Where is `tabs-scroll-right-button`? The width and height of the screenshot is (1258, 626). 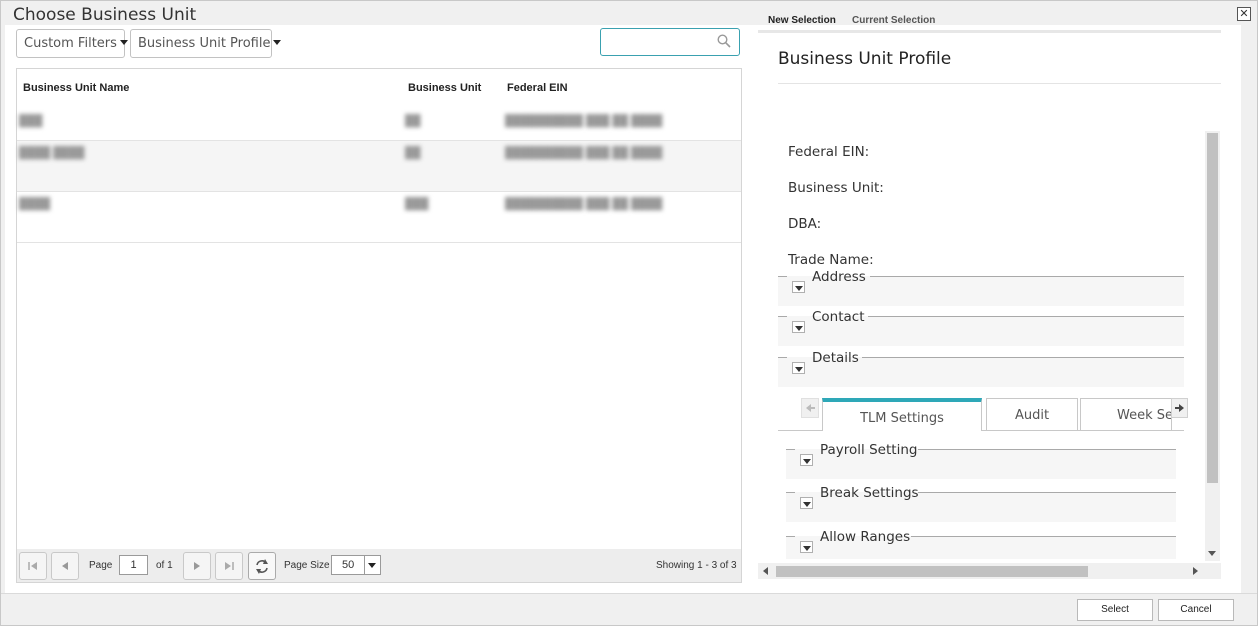 tabs-scroll-right-button is located at coordinates (1179, 408).